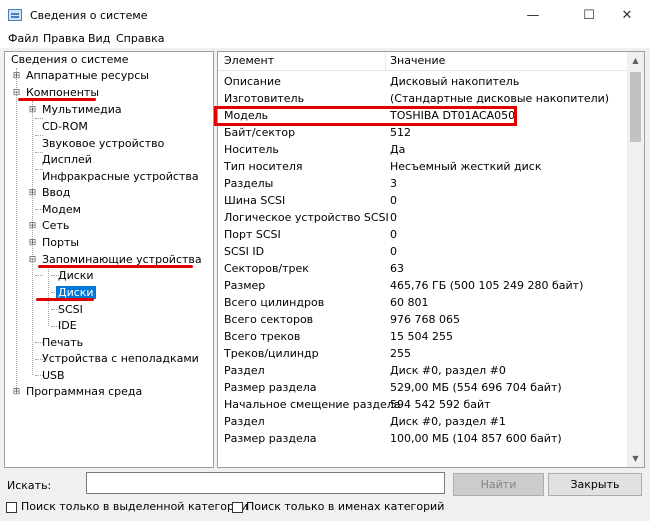 The width and height of the screenshot is (650, 521). What do you see at coordinates (120, 359) in the screenshot?
I see `tree-item-problem-devices: Устройства с неполадками` at bounding box center [120, 359].